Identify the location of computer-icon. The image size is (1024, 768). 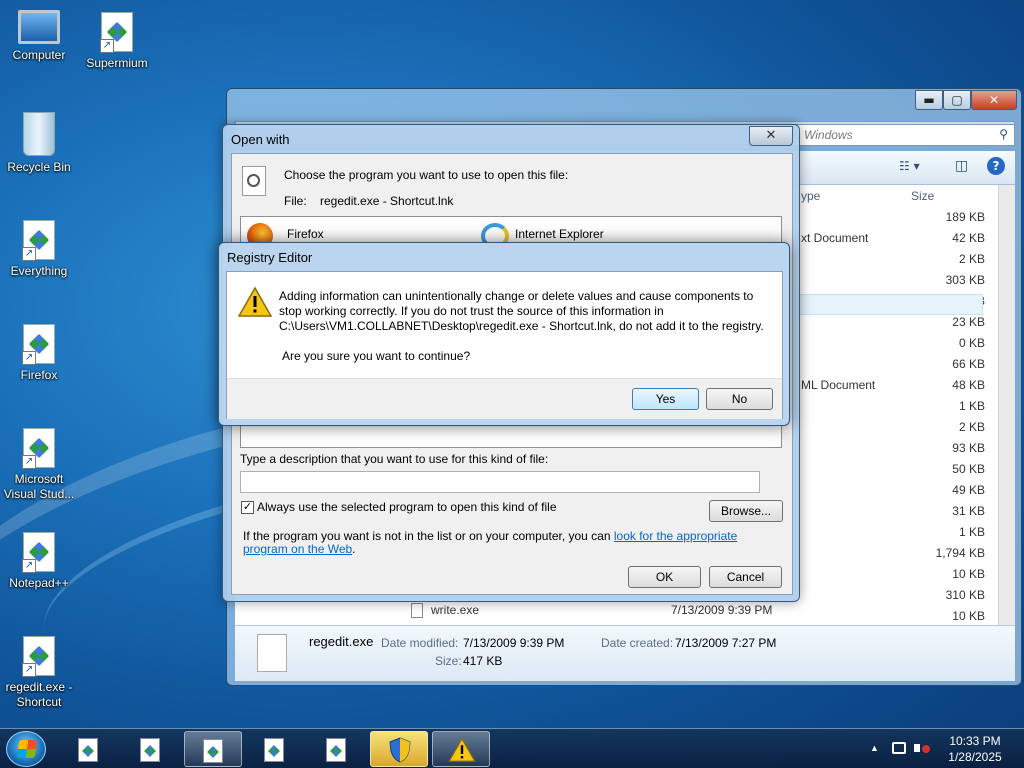
(39, 27).